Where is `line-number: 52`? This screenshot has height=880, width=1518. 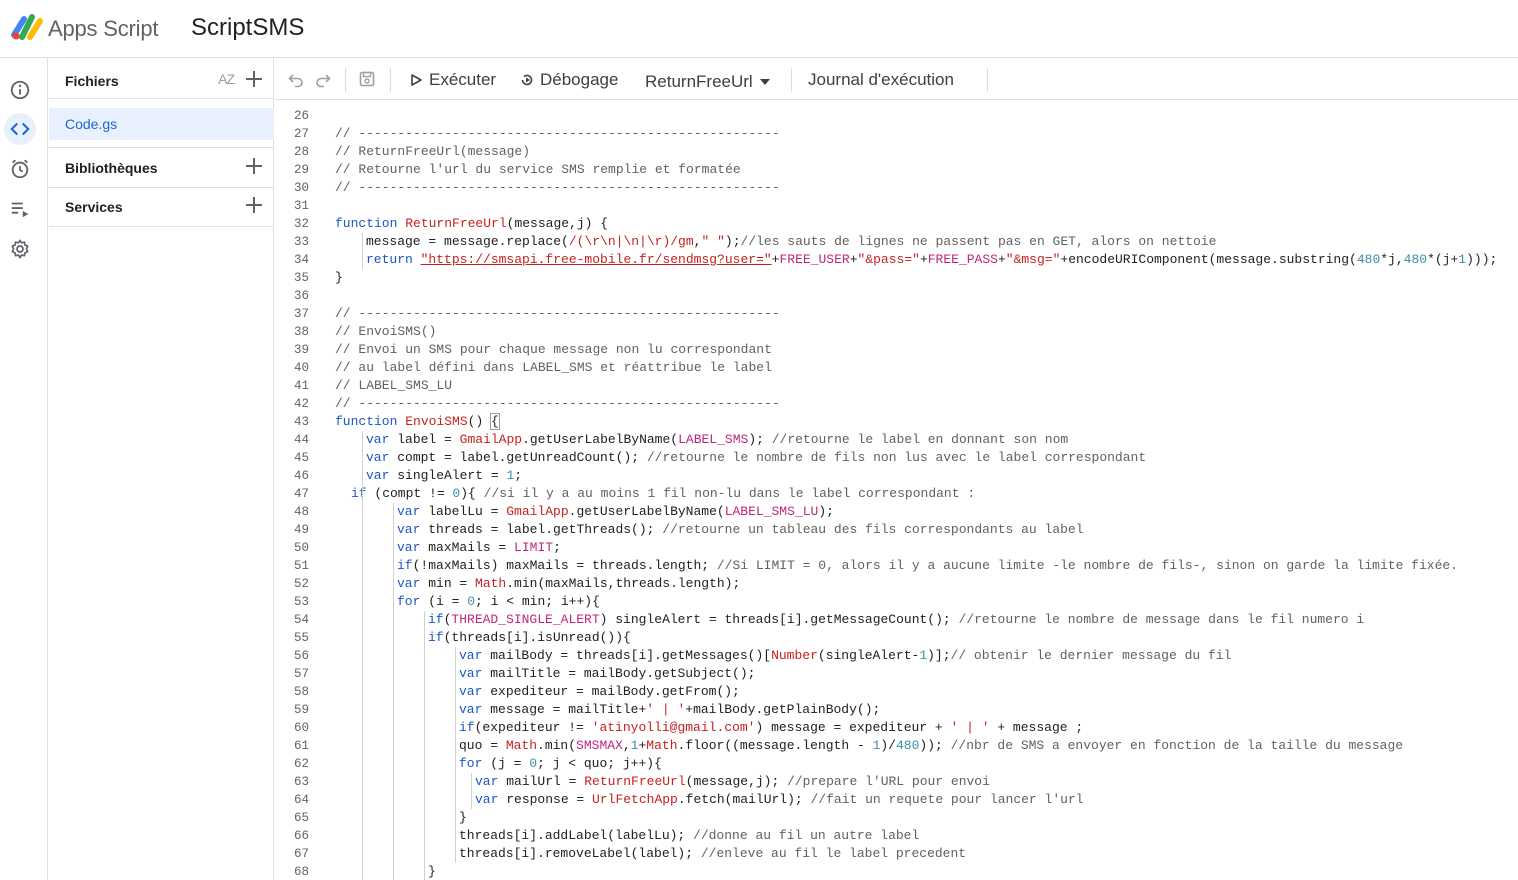 line-number: 52 is located at coordinates (301, 584).